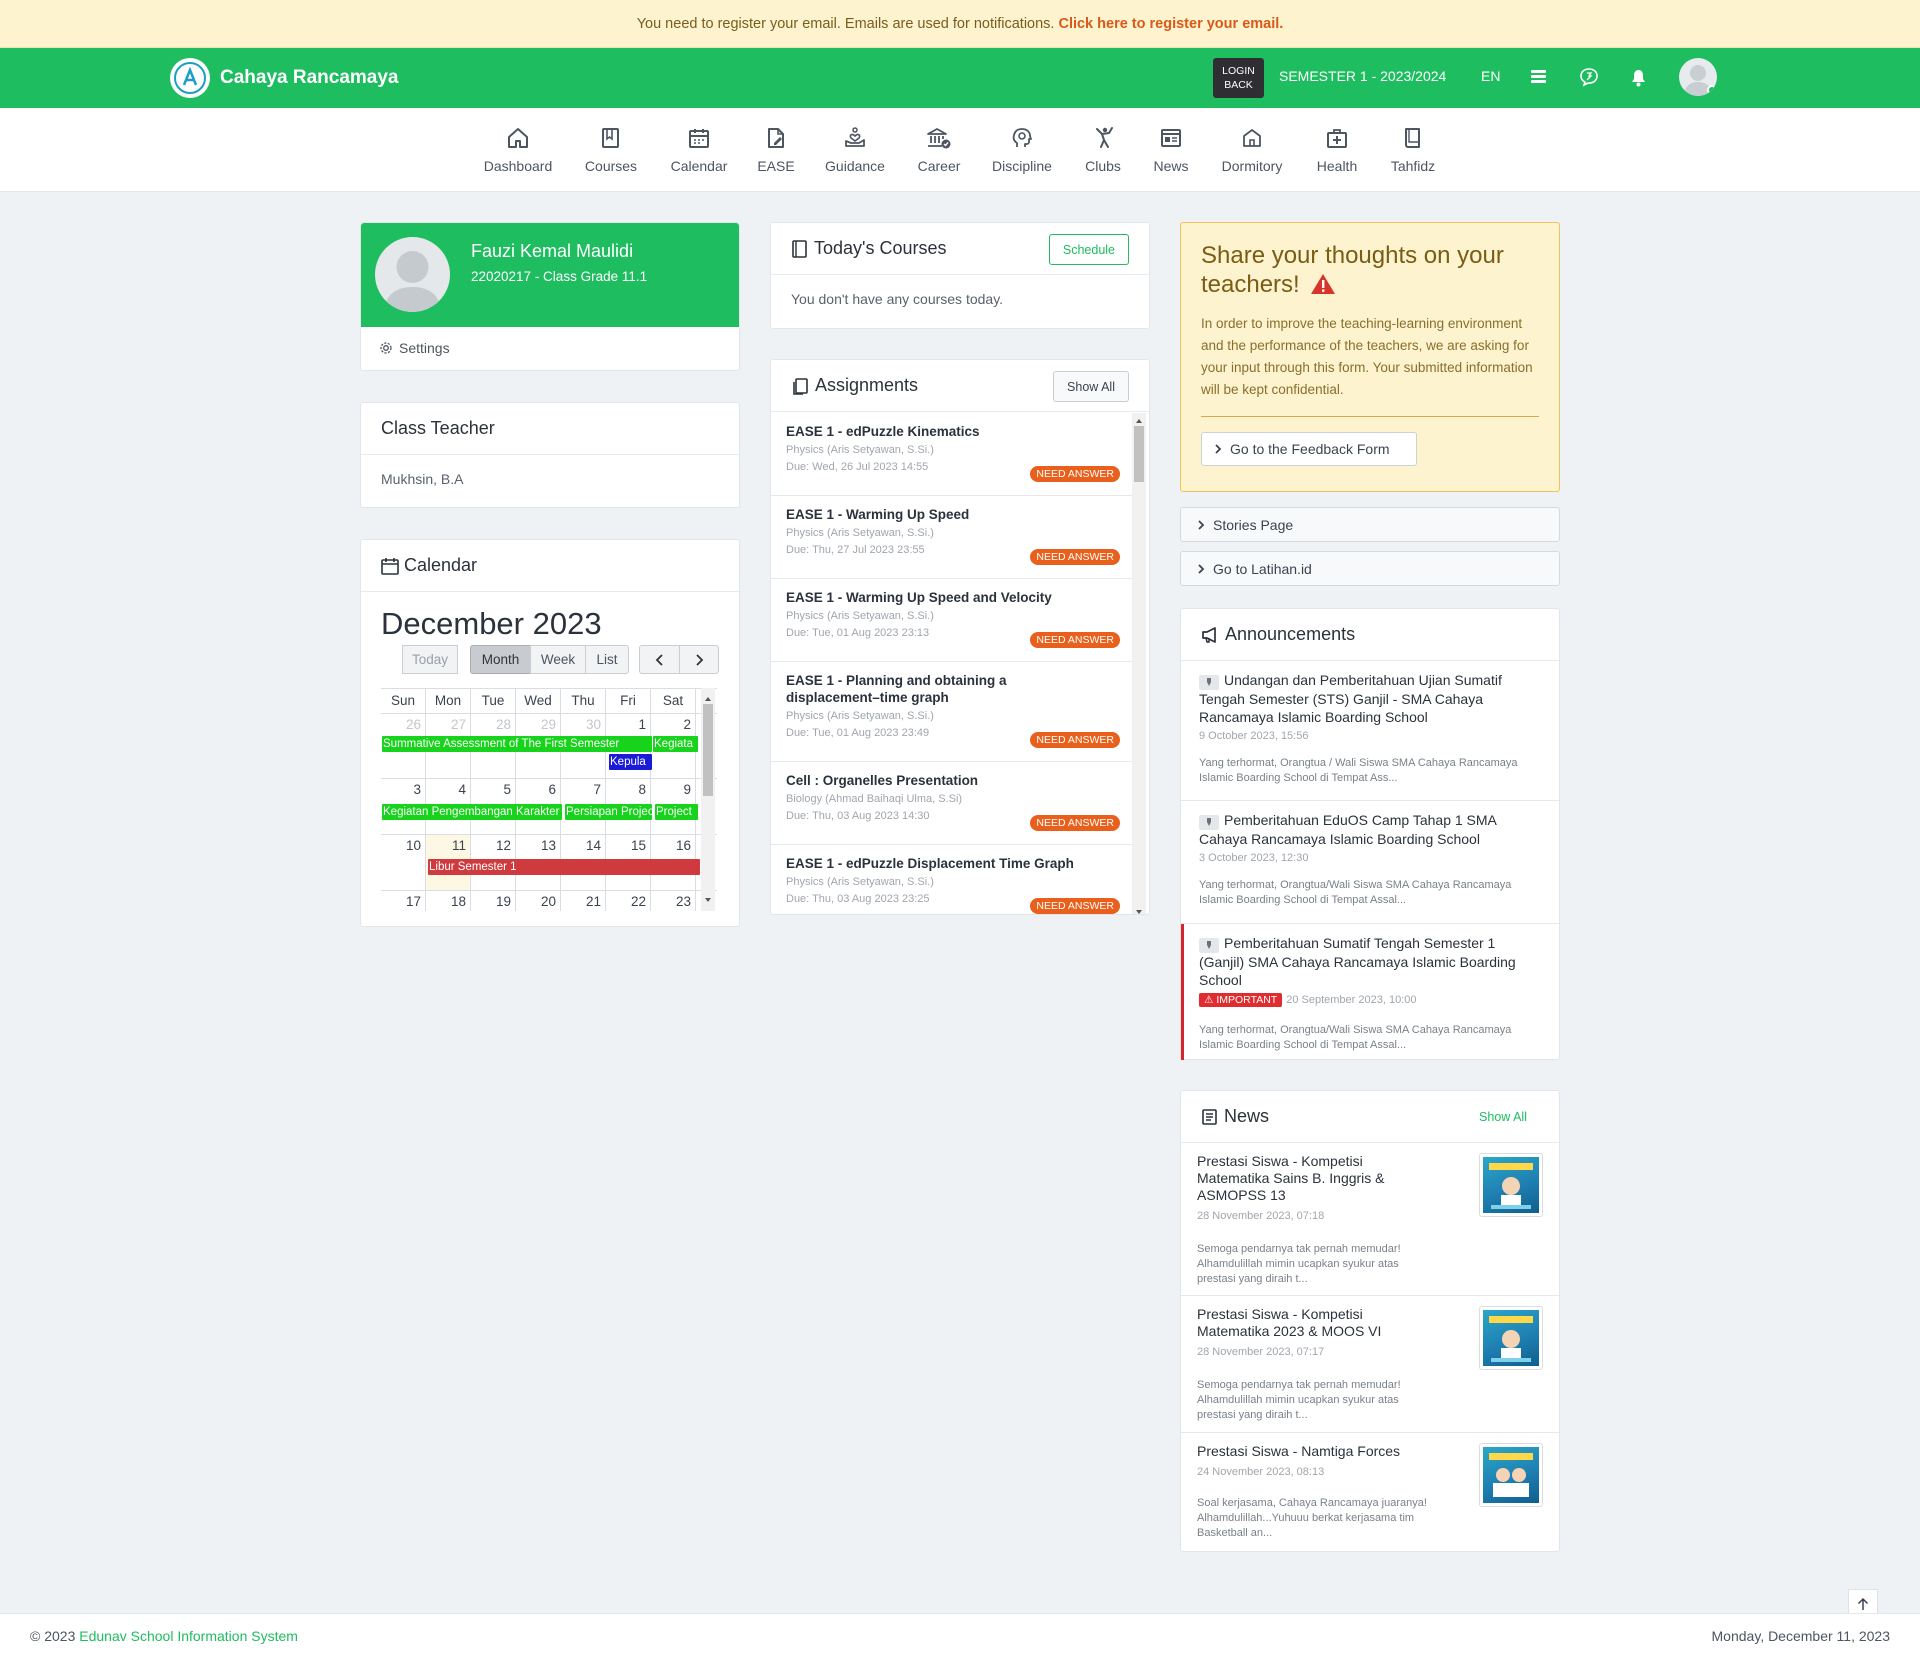 The height and width of the screenshot is (1658, 1920). Describe the element at coordinates (939, 138) in the screenshot. I see `bank-icon` at that location.